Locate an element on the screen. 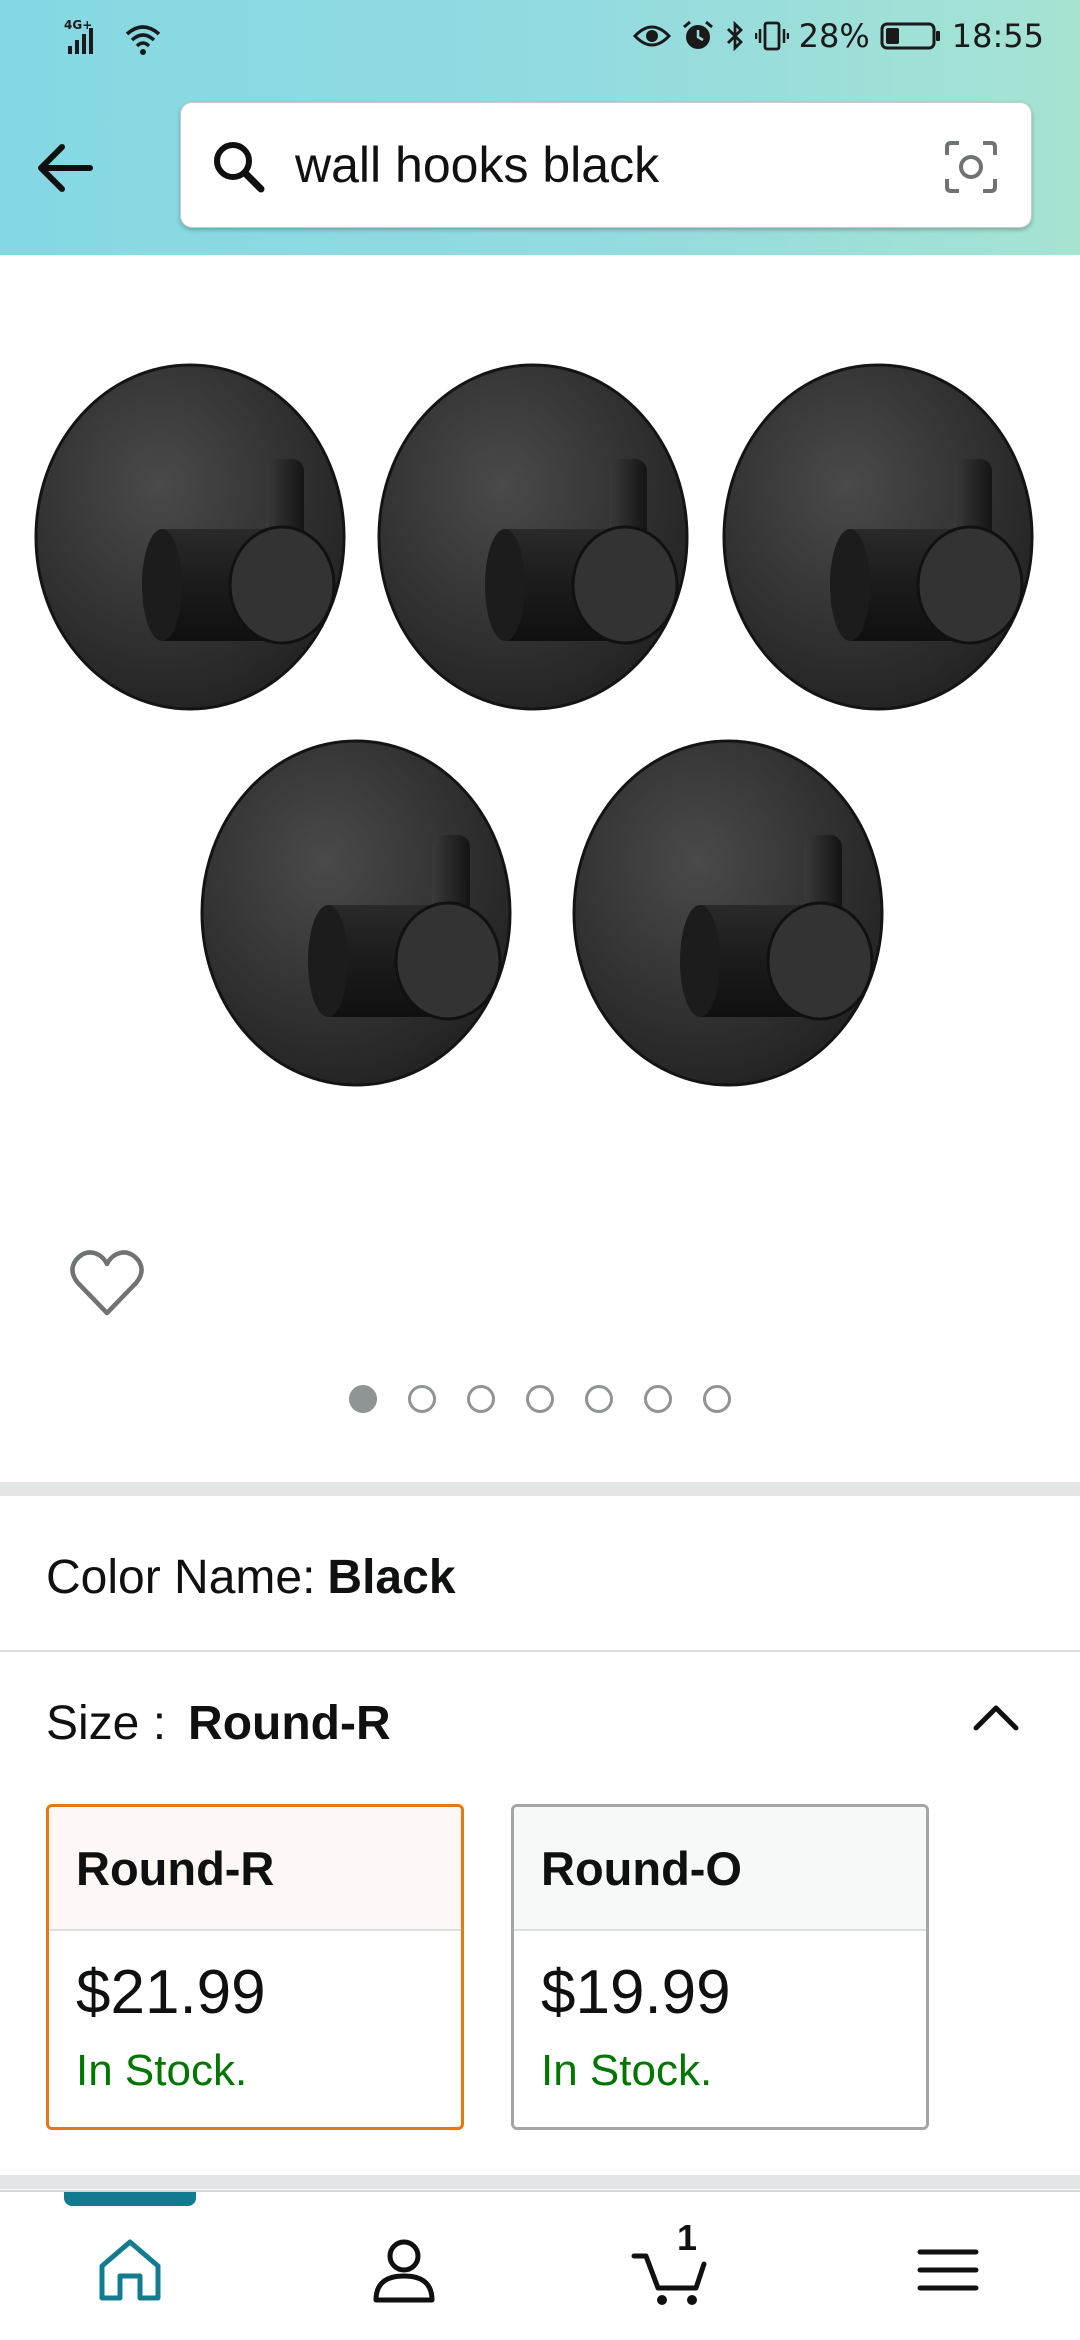 This screenshot has height=2340, width=1080. status-right: 28% 18:55 is located at coordinates (838, 36).